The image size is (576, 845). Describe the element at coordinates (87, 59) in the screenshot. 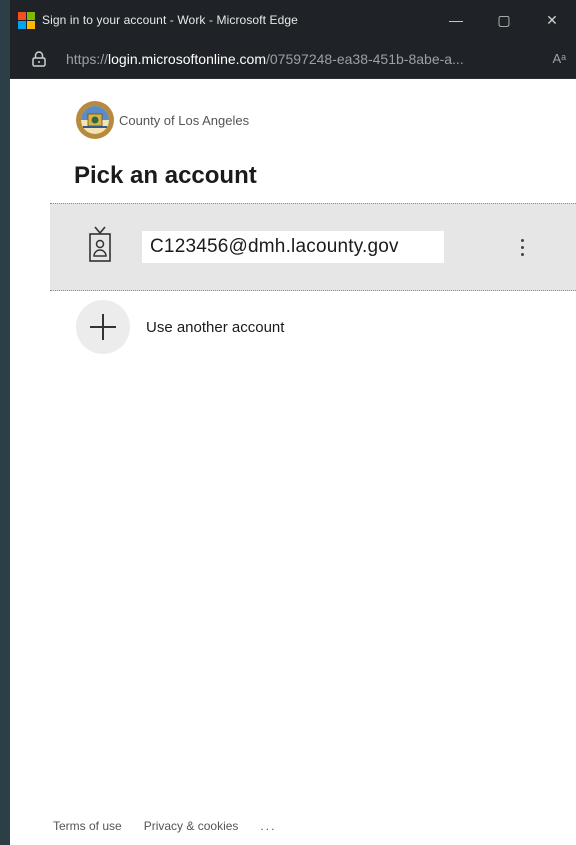

I see `url-scheme: https://` at that location.